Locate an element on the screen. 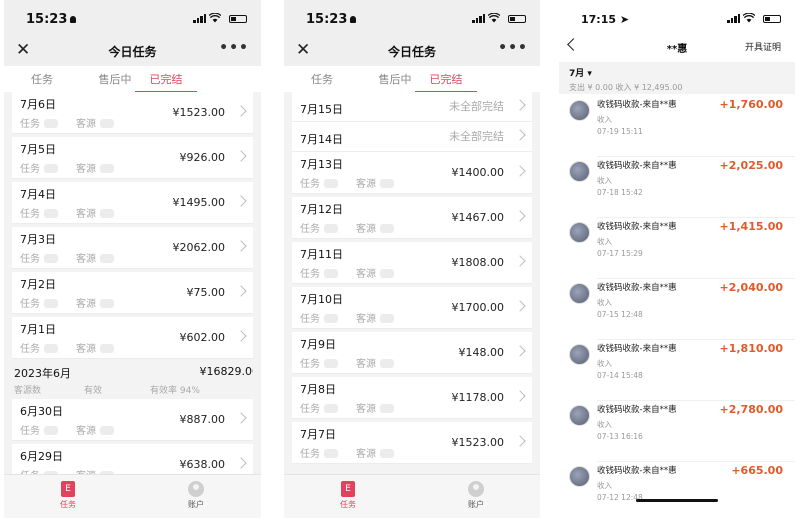 This screenshot has width=800, height=518. day-card: 7月2日 任务 客源 ¥75.00 is located at coordinates (132, 293).